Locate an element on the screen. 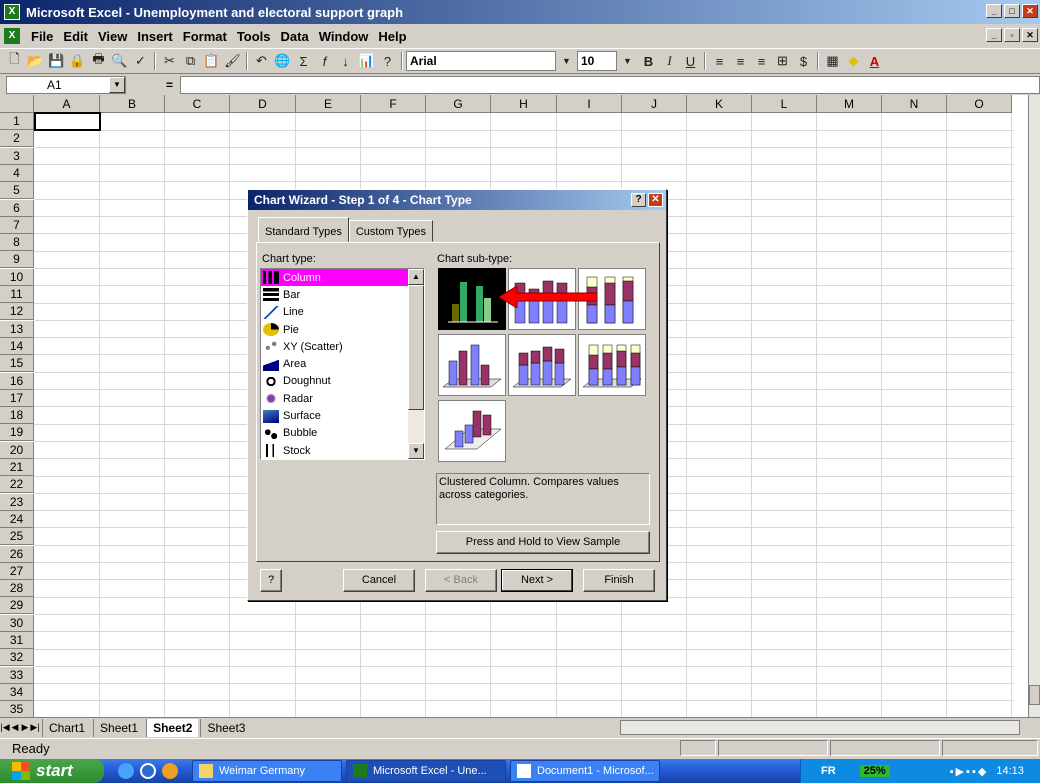 The width and height of the screenshot is (1040, 783). ie-quicklaunch-icon is located at coordinates (126, 771).